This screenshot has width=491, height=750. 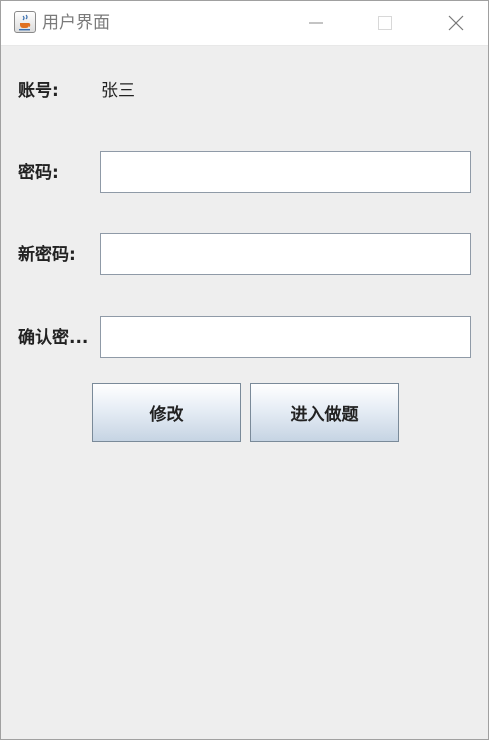 I want to click on minimize-button, so click(x=316, y=23).